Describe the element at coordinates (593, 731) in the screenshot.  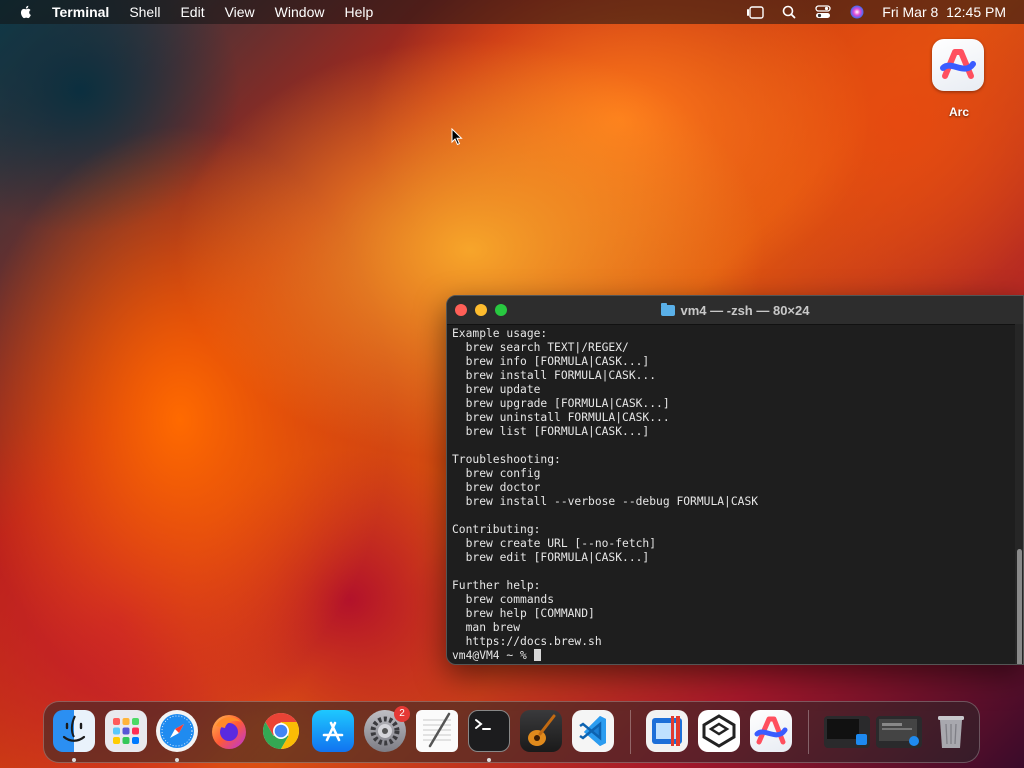
I see `vscode-icon` at that location.